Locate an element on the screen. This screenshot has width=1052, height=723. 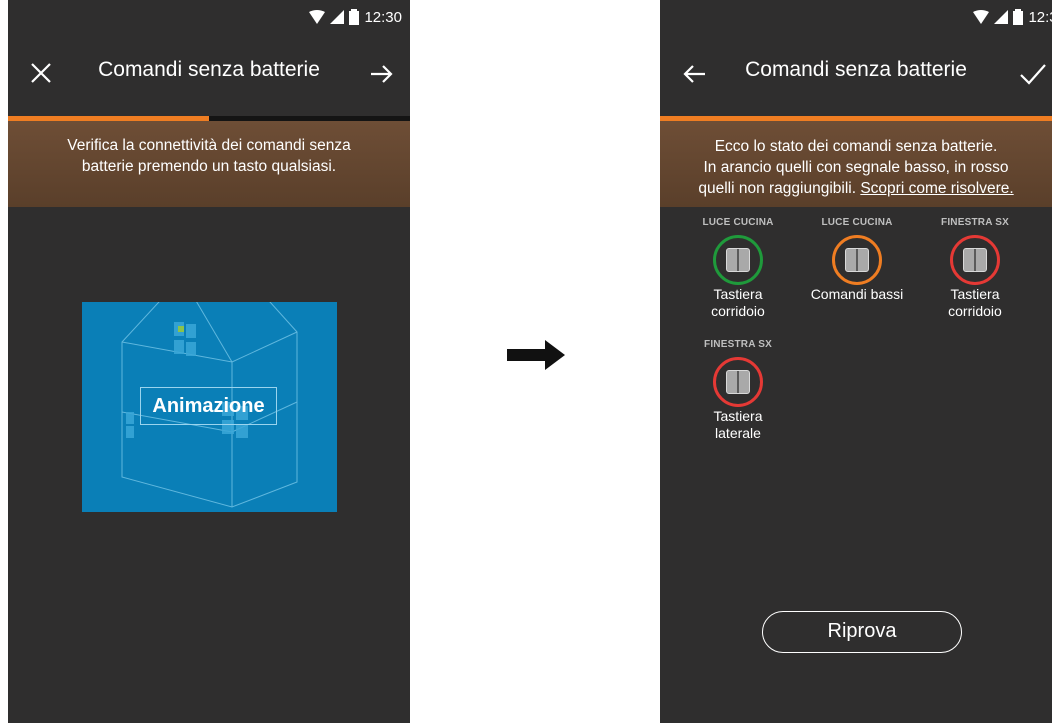
animation-placeholder: Animazione is located at coordinates (209, 407).